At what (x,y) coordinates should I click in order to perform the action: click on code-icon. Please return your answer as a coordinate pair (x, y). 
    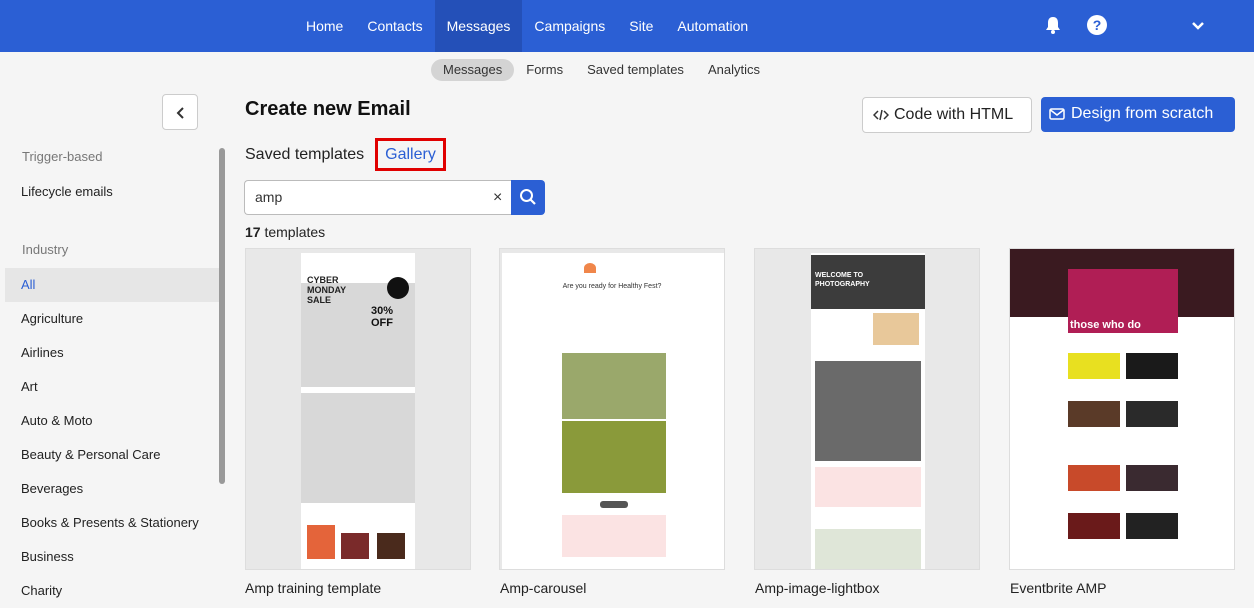
    Looking at the image, I should click on (881, 115).